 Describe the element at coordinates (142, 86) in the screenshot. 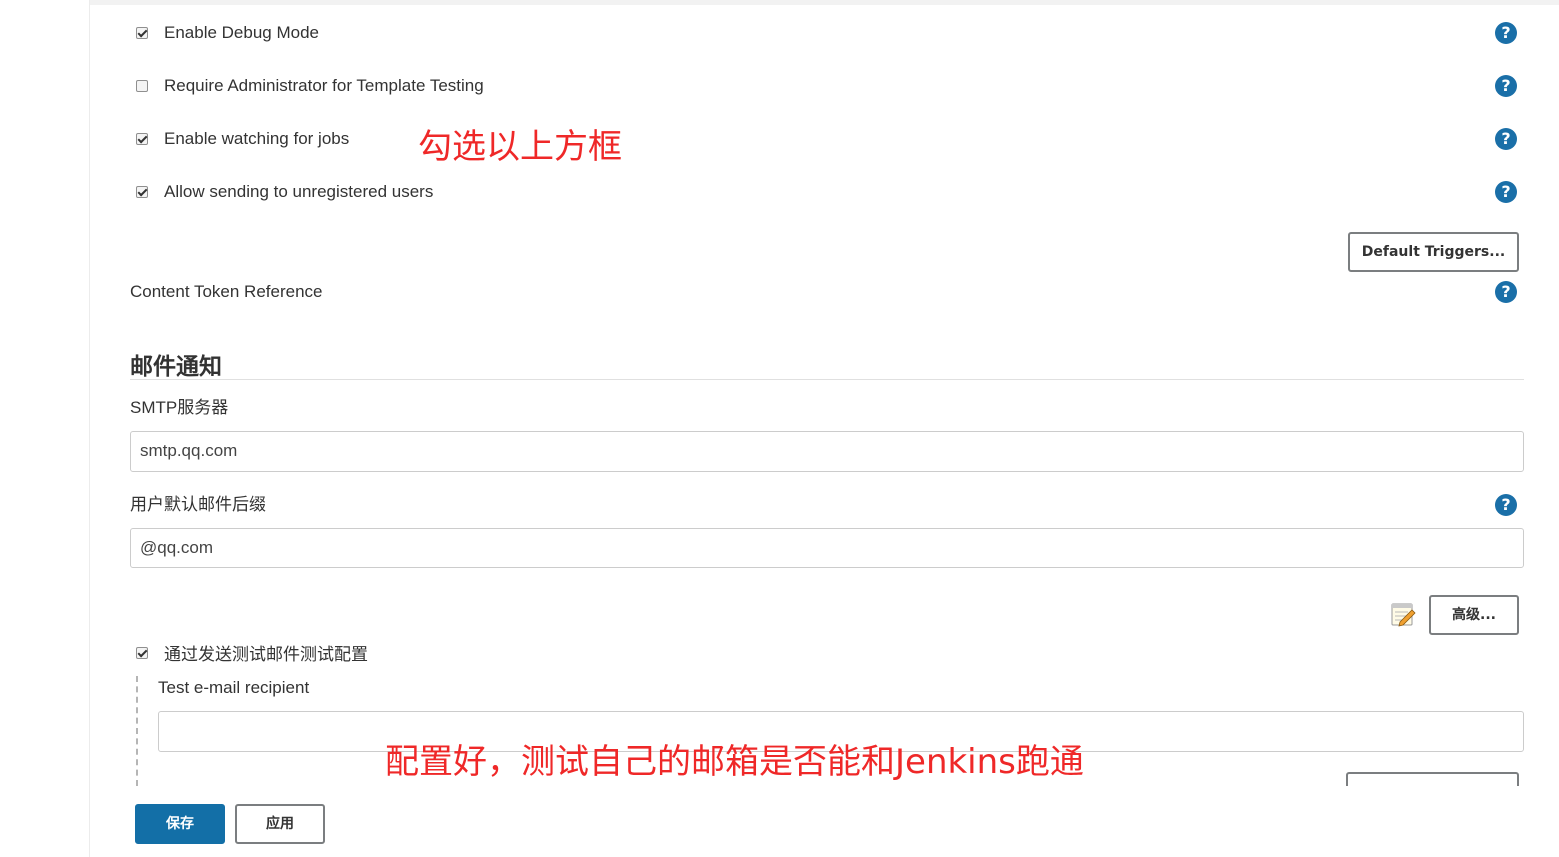

I see `checkbox-require-admin-template-testing` at that location.